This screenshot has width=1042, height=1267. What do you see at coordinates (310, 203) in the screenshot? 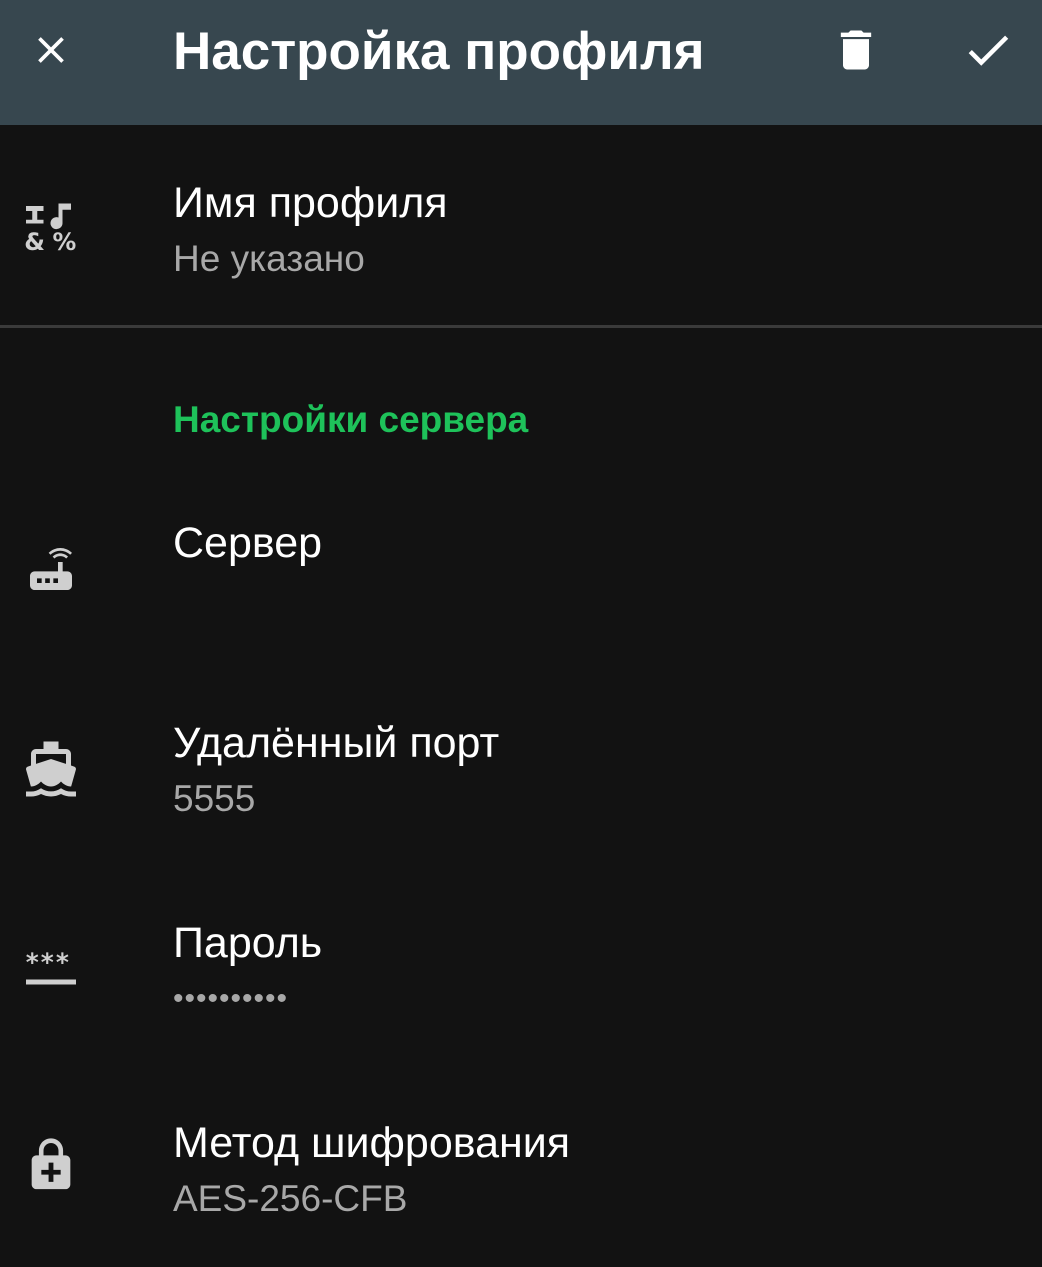
I see `profile-name-title: Имя профиля` at bounding box center [310, 203].